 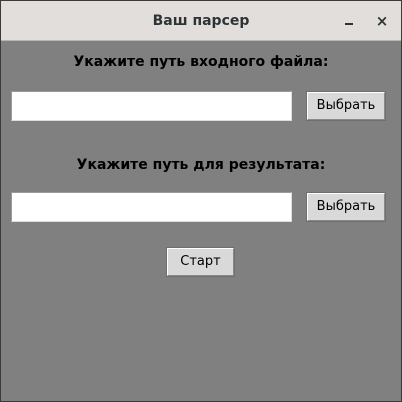 I want to click on close-button: ×, so click(x=382, y=21).